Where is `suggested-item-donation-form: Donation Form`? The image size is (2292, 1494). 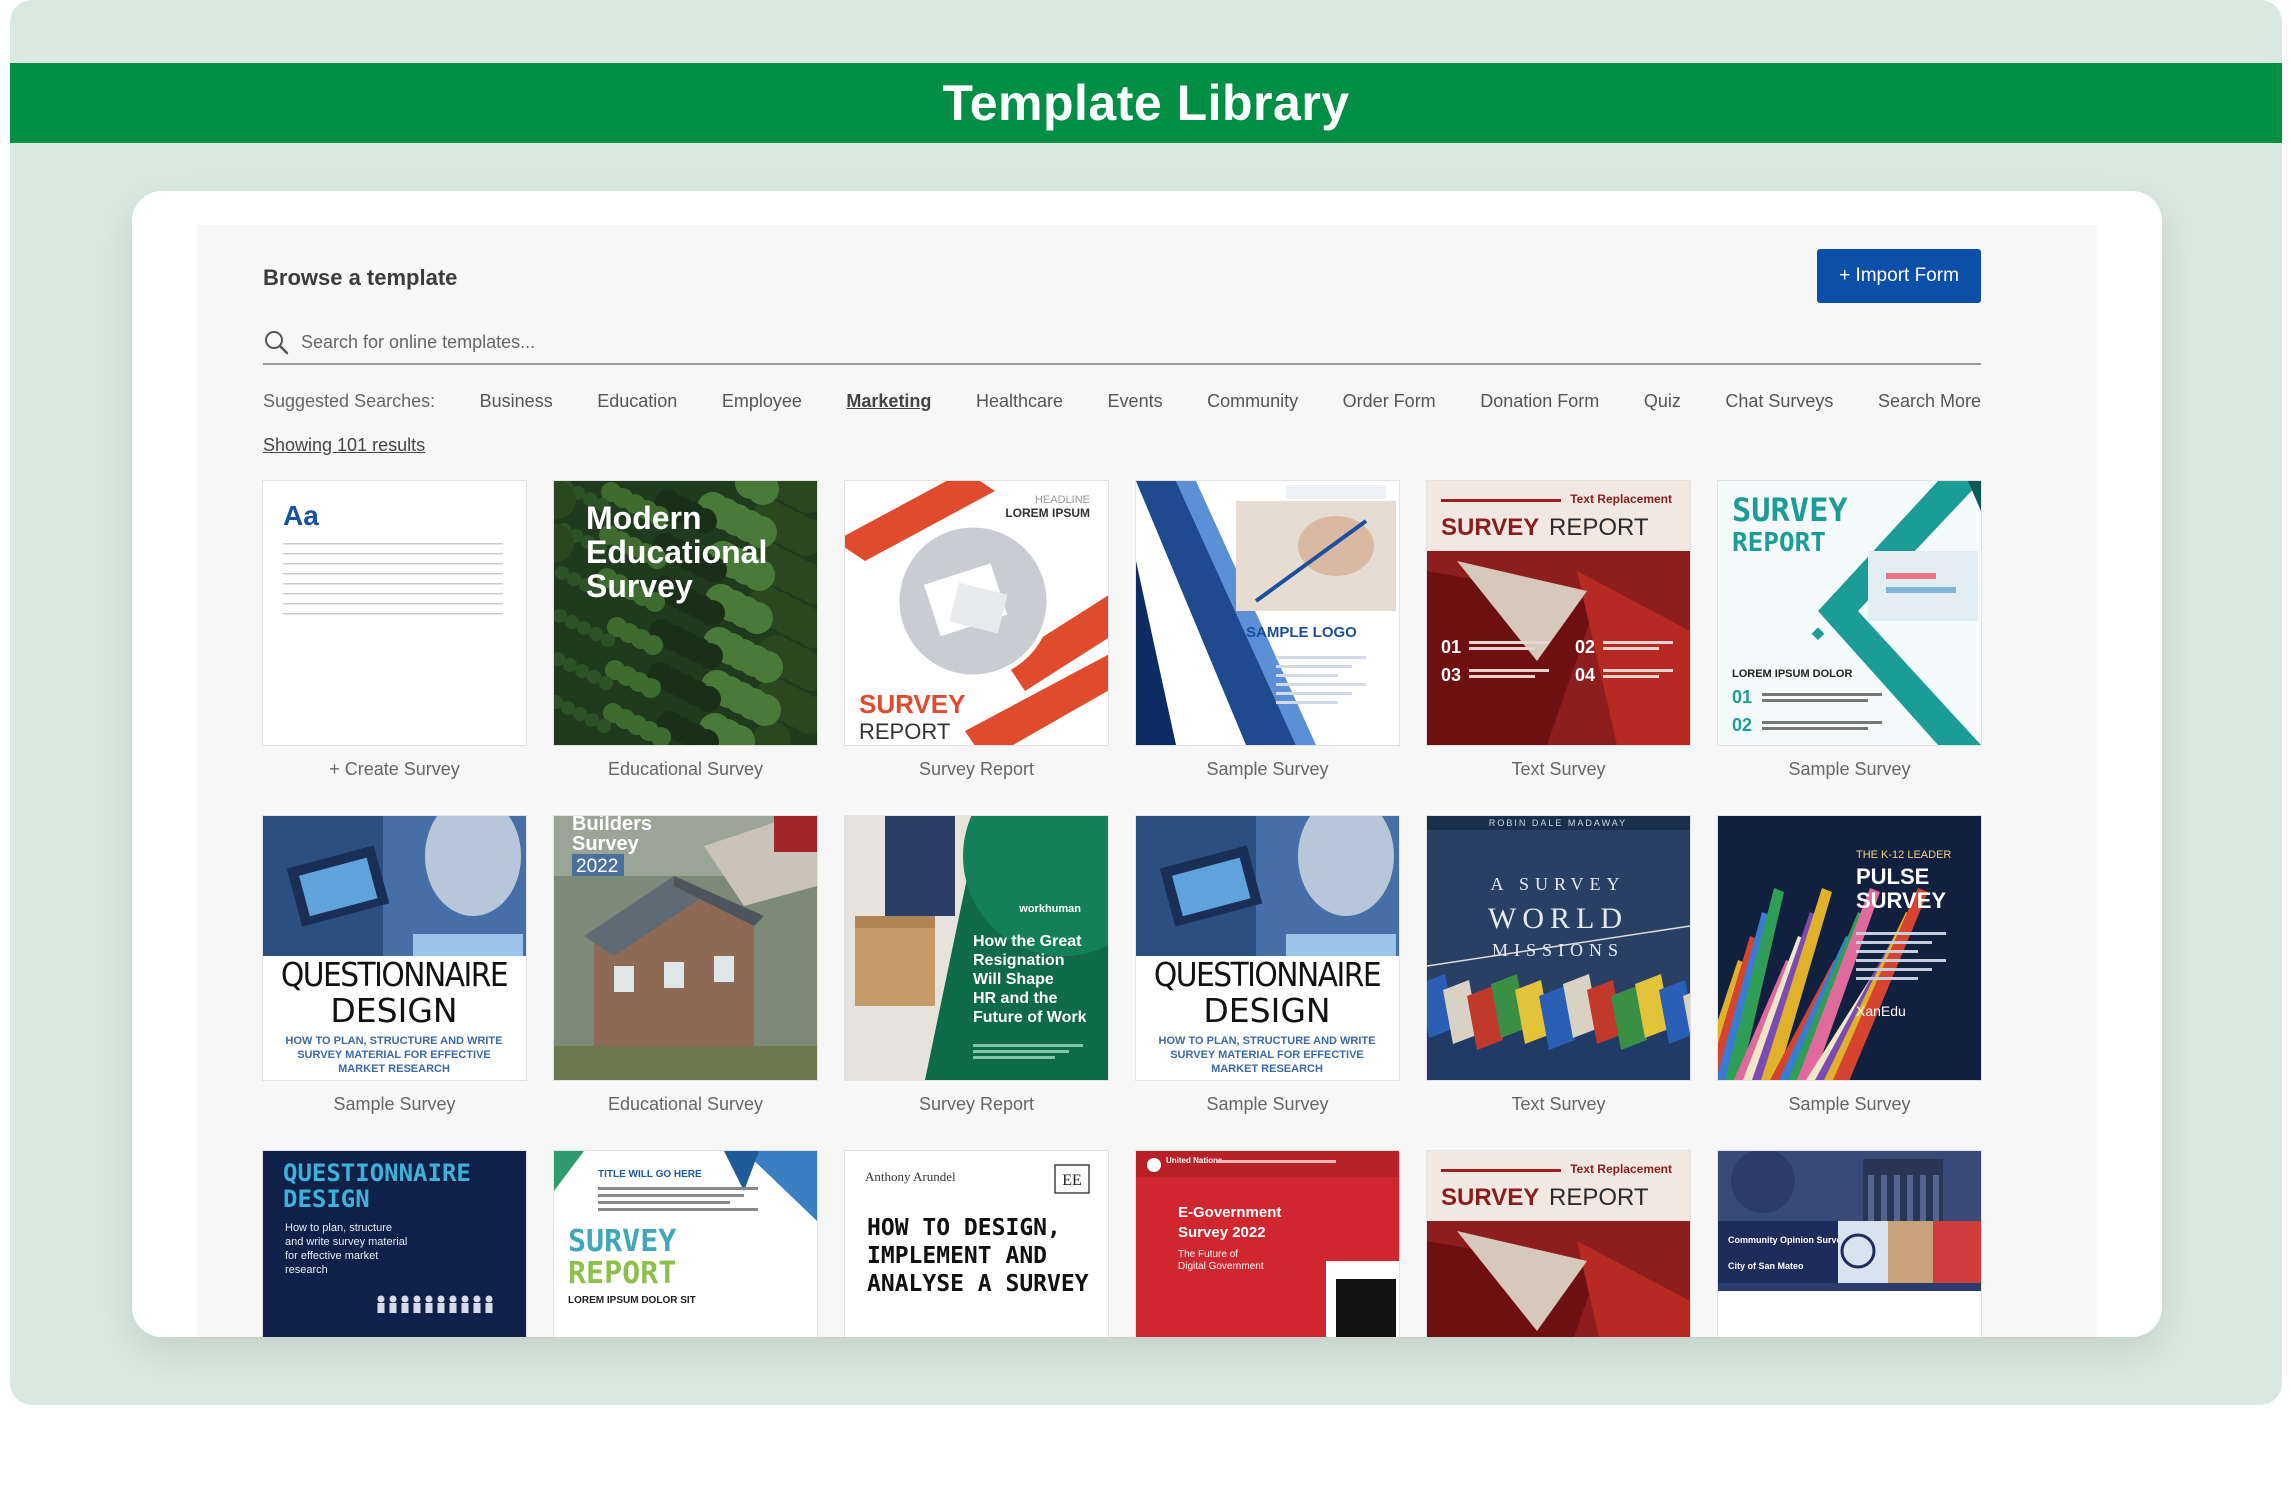
suggested-item-donation-form: Donation Form is located at coordinates (1539, 401).